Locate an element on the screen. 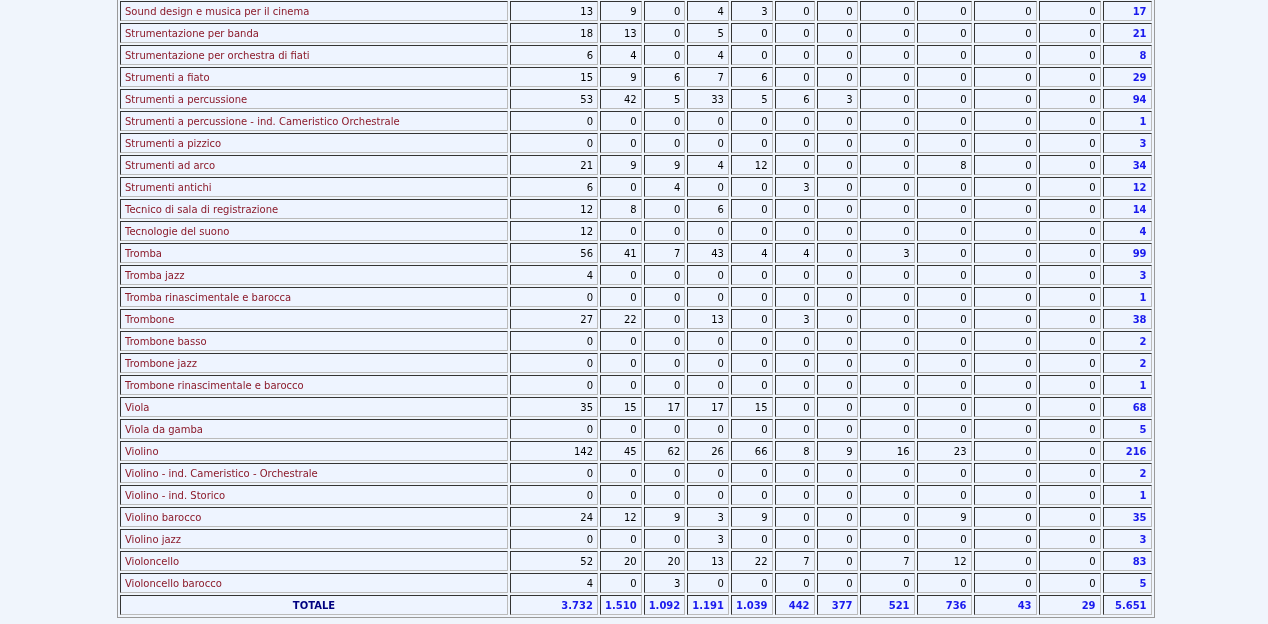 The width and height of the screenshot is (1268, 624). row-label: Viola is located at coordinates (314, 407).